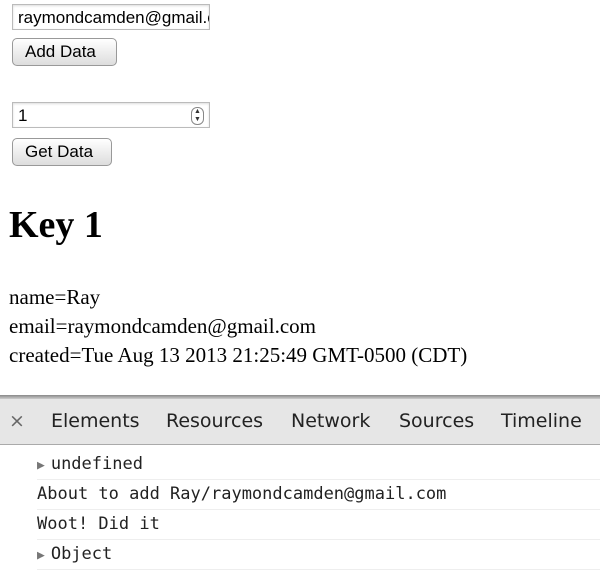 The height and width of the screenshot is (571, 600). Describe the element at coordinates (95, 421) in the screenshot. I see `tab-elements: Elements` at that location.